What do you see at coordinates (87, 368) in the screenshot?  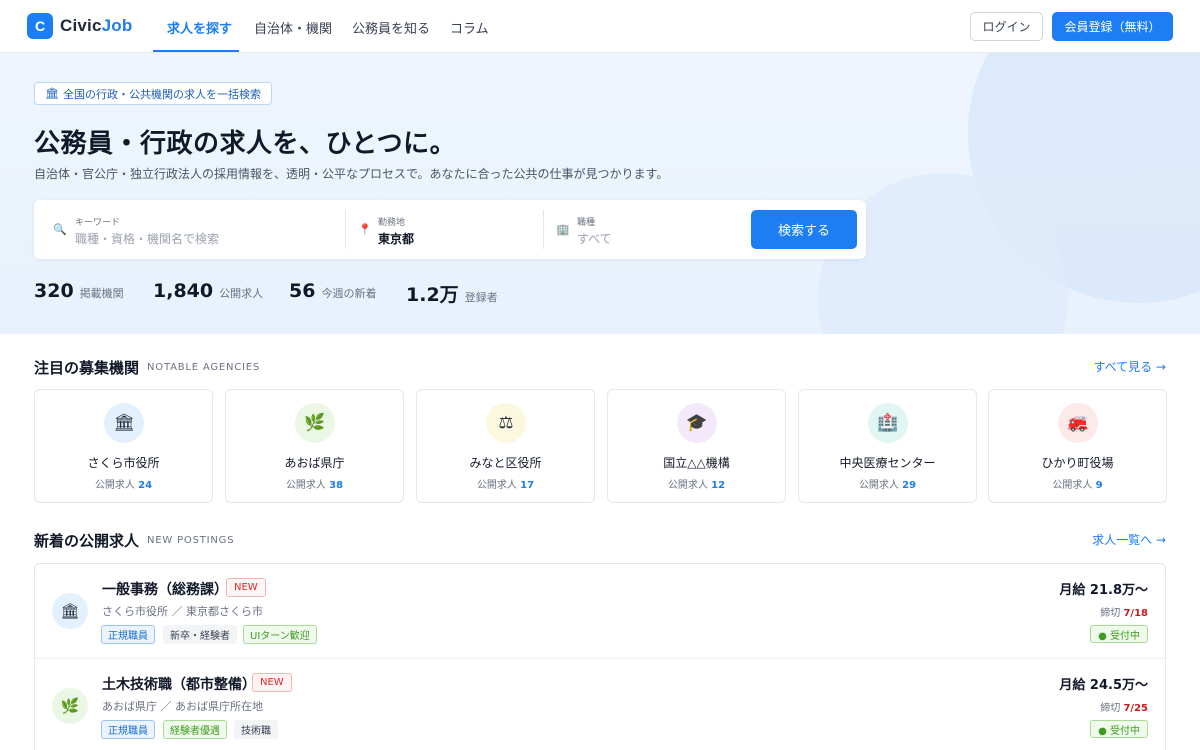 I see `agencies-section-title: 注目の募集機関` at bounding box center [87, 368].